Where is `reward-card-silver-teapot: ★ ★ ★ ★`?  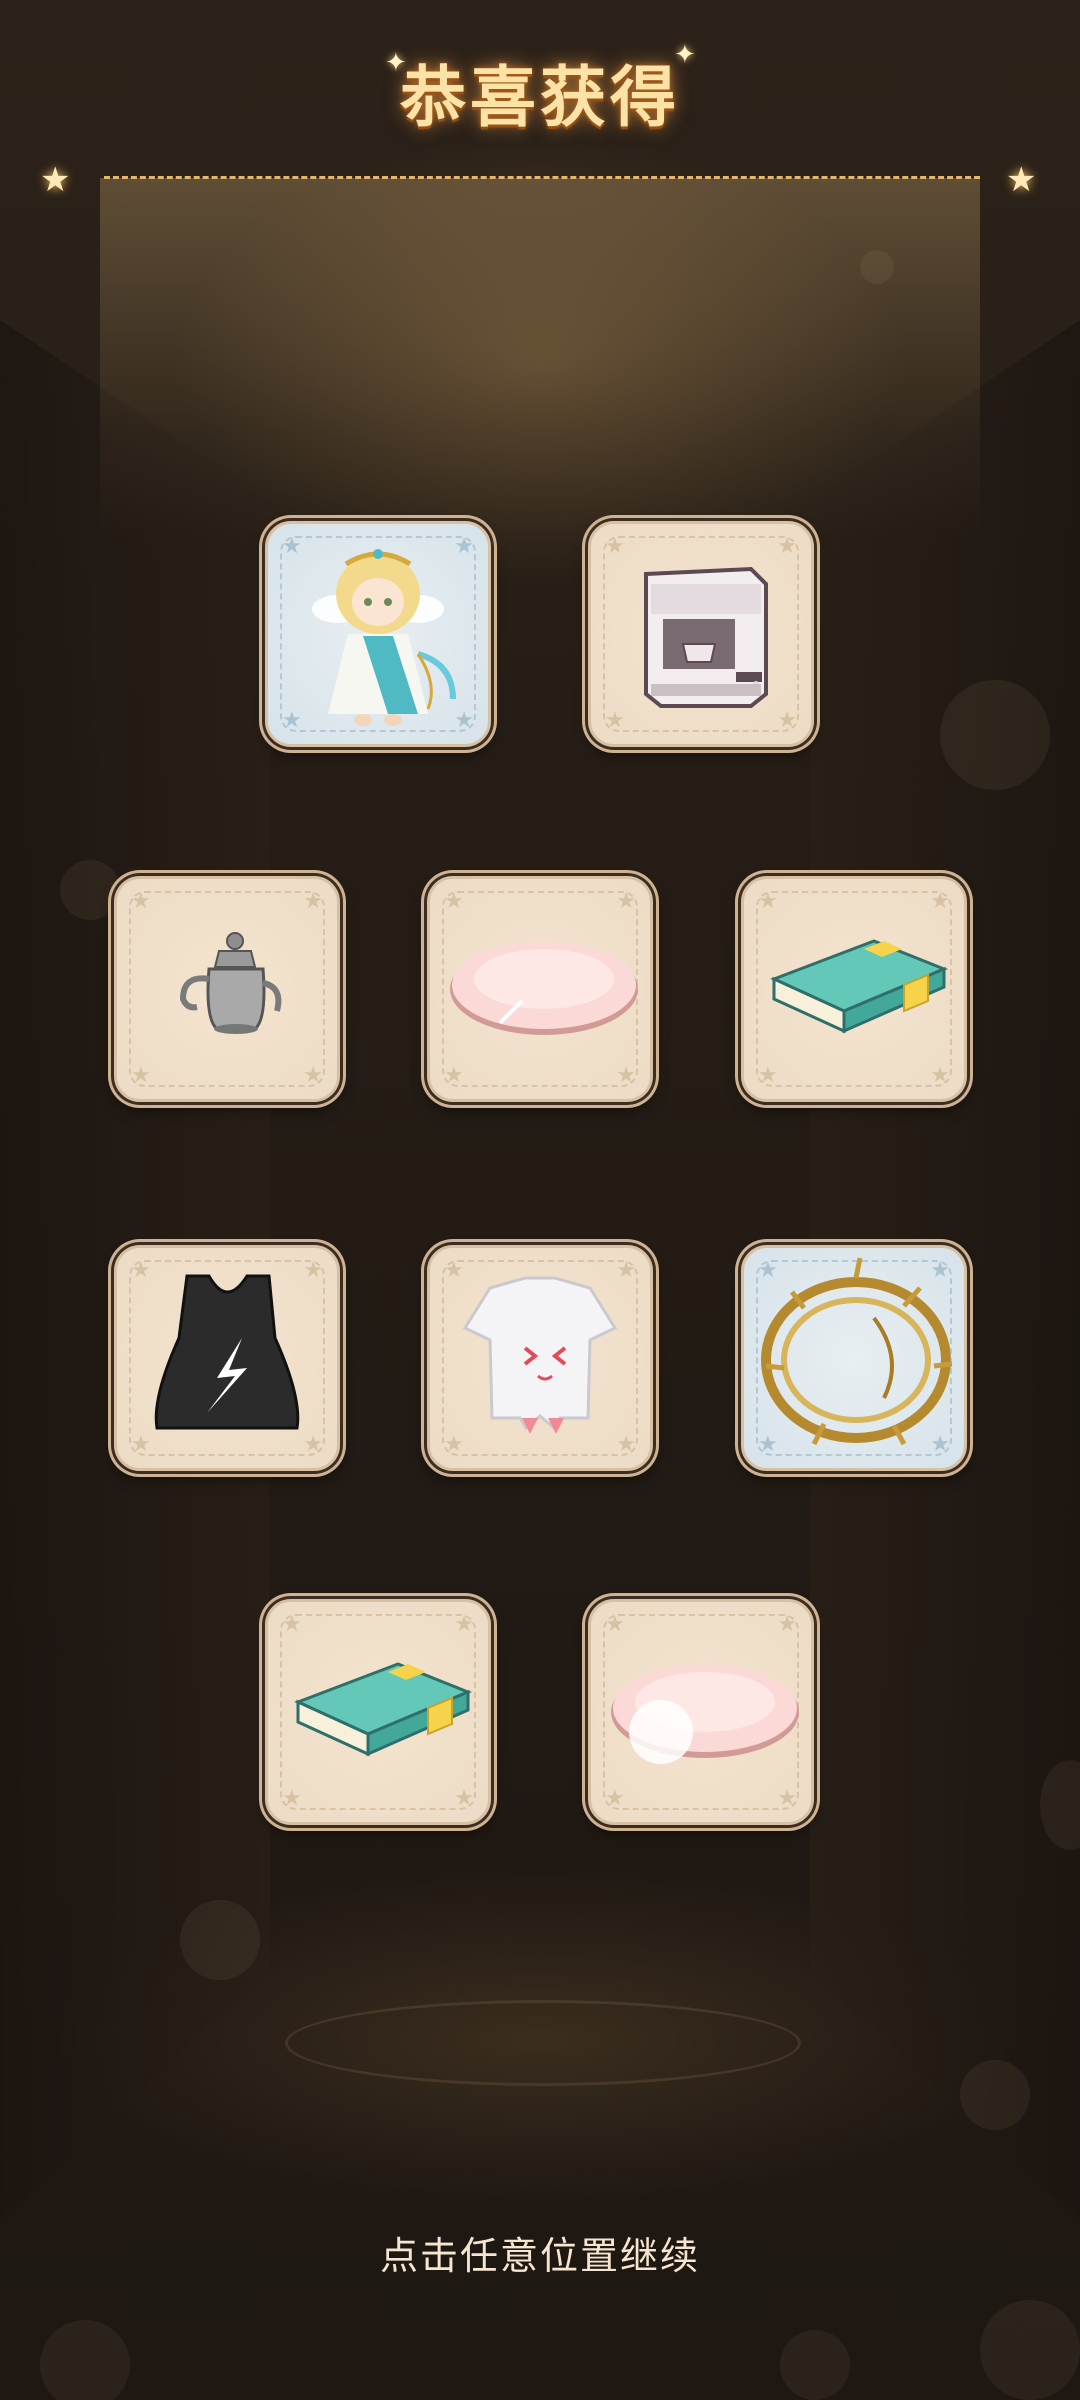 reward-card-silver-teapot: ★ ★ ★ ★ is located at coordinates (227, 989).